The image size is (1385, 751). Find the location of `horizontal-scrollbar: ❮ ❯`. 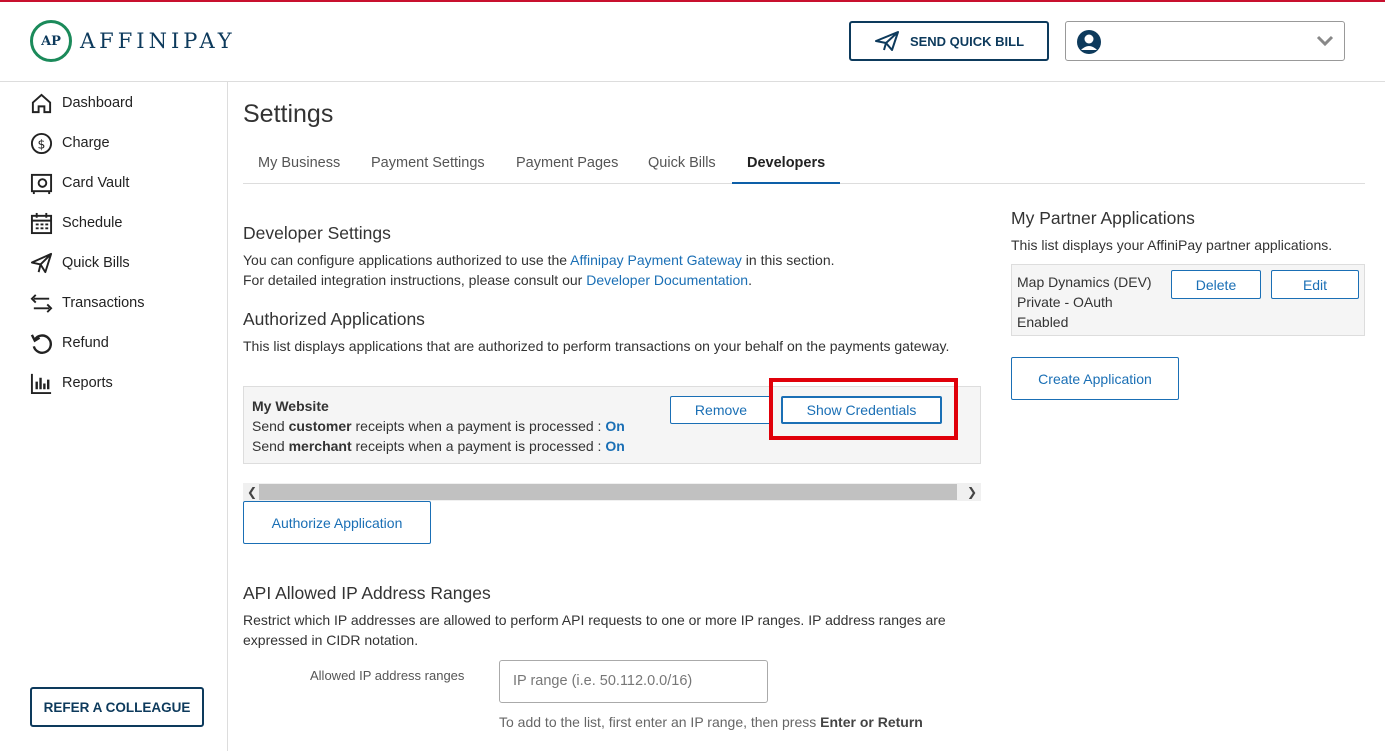

horizontal-scrollbar: ❮ ❯ is located at coordinates (612, 492).